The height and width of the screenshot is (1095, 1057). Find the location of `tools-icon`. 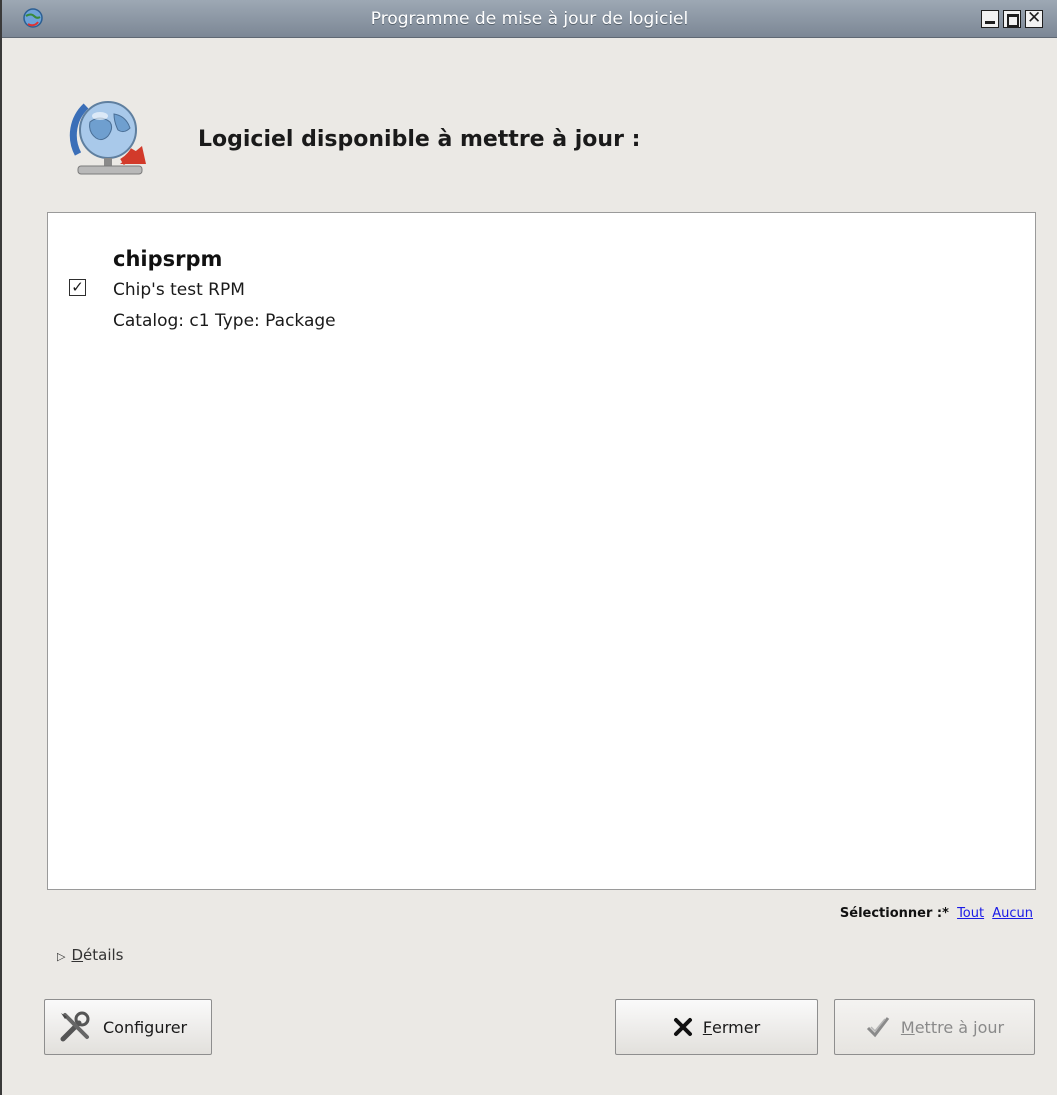

tools-icon is located at coordinates (75, 1026).